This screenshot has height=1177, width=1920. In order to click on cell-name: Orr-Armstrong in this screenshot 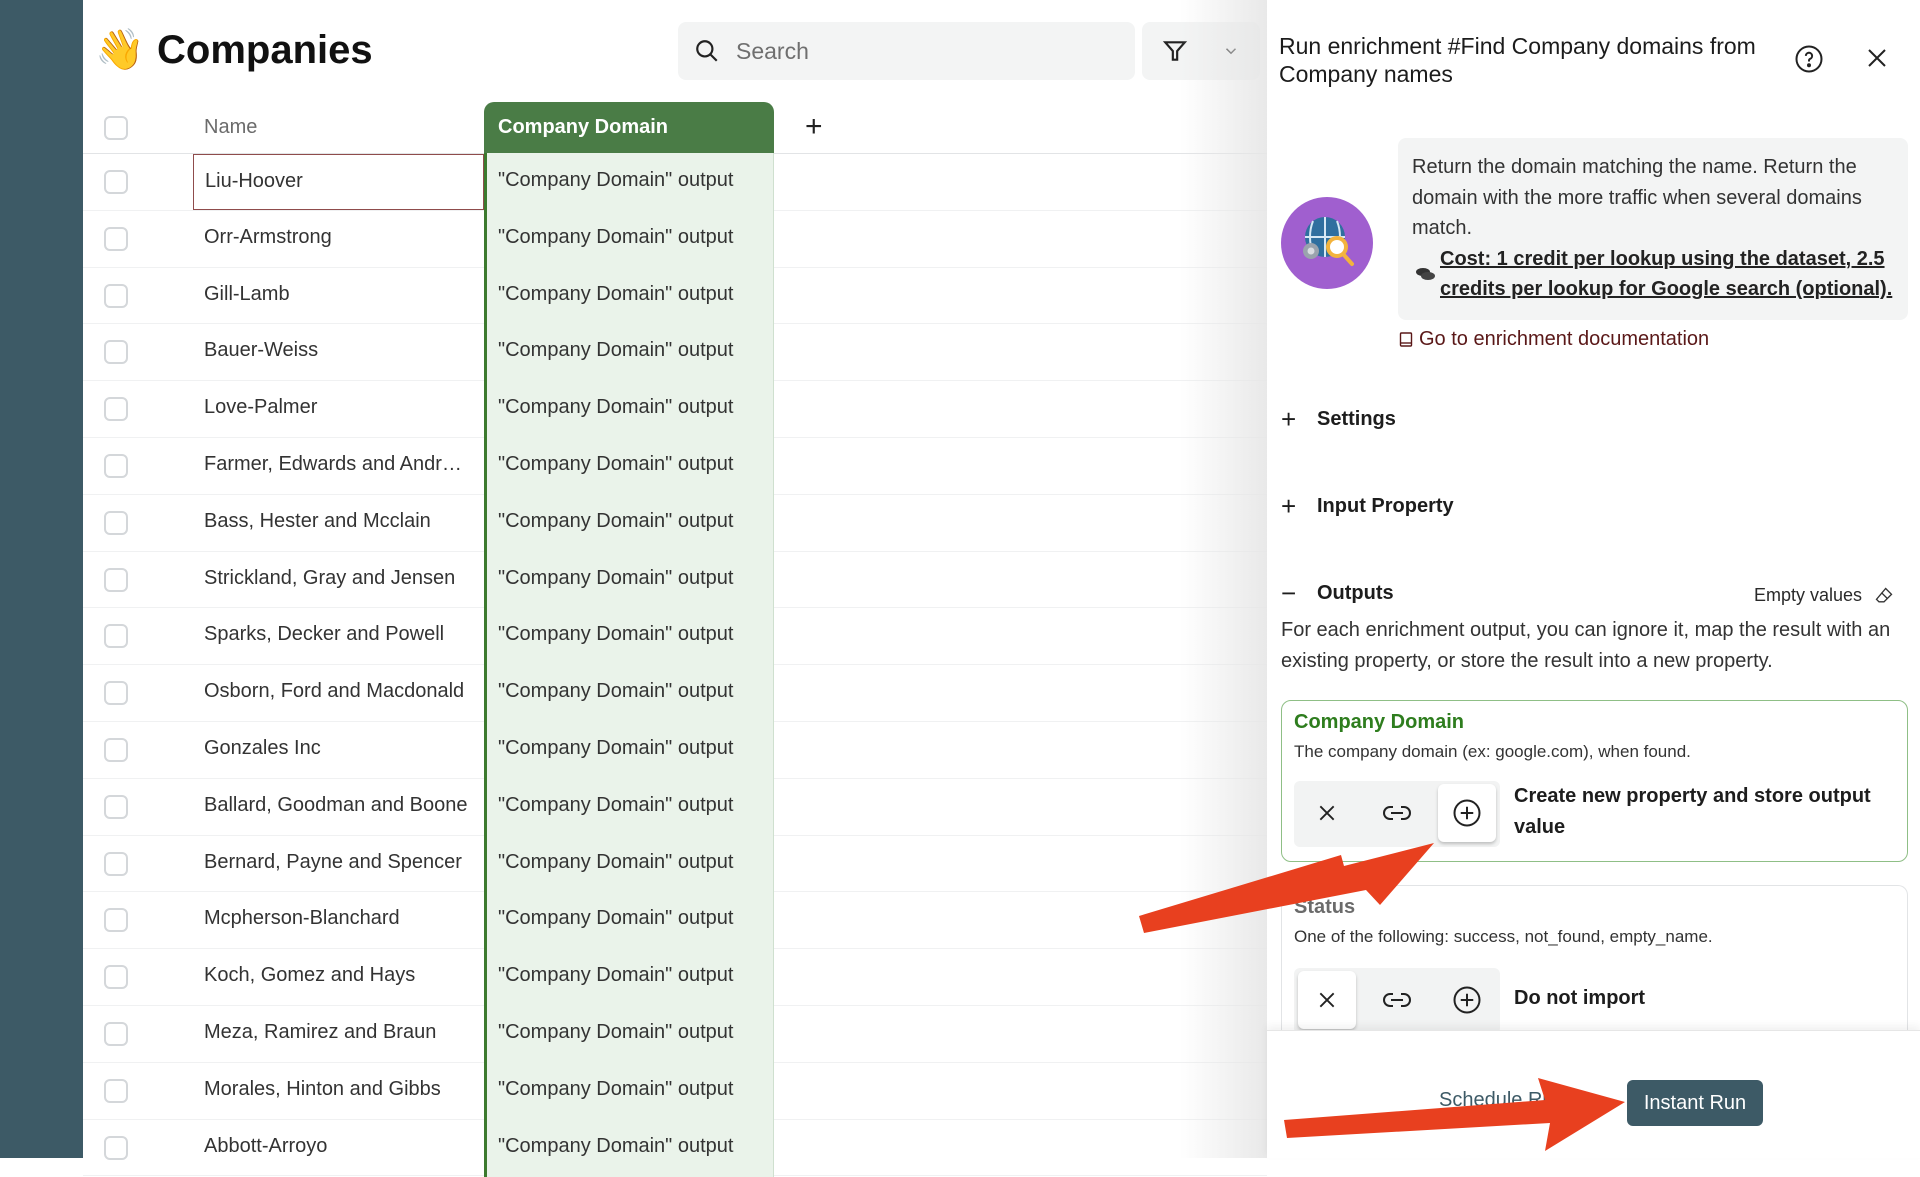, I will do `click(338, 239)`.